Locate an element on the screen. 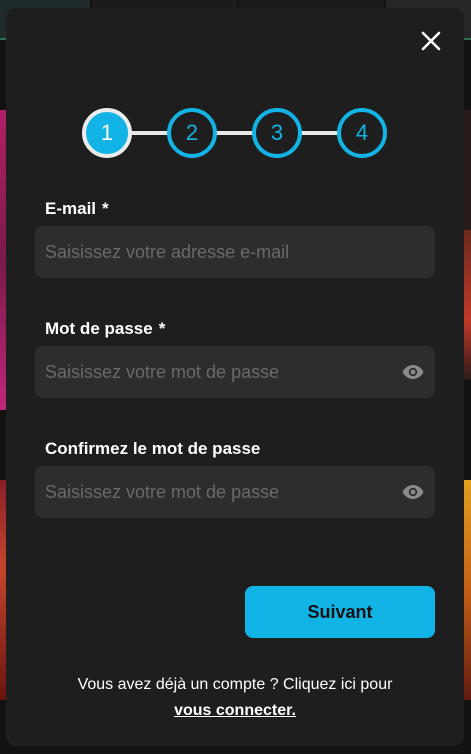  password-label-text: Mot de passe is located at coordinates (99, 328).